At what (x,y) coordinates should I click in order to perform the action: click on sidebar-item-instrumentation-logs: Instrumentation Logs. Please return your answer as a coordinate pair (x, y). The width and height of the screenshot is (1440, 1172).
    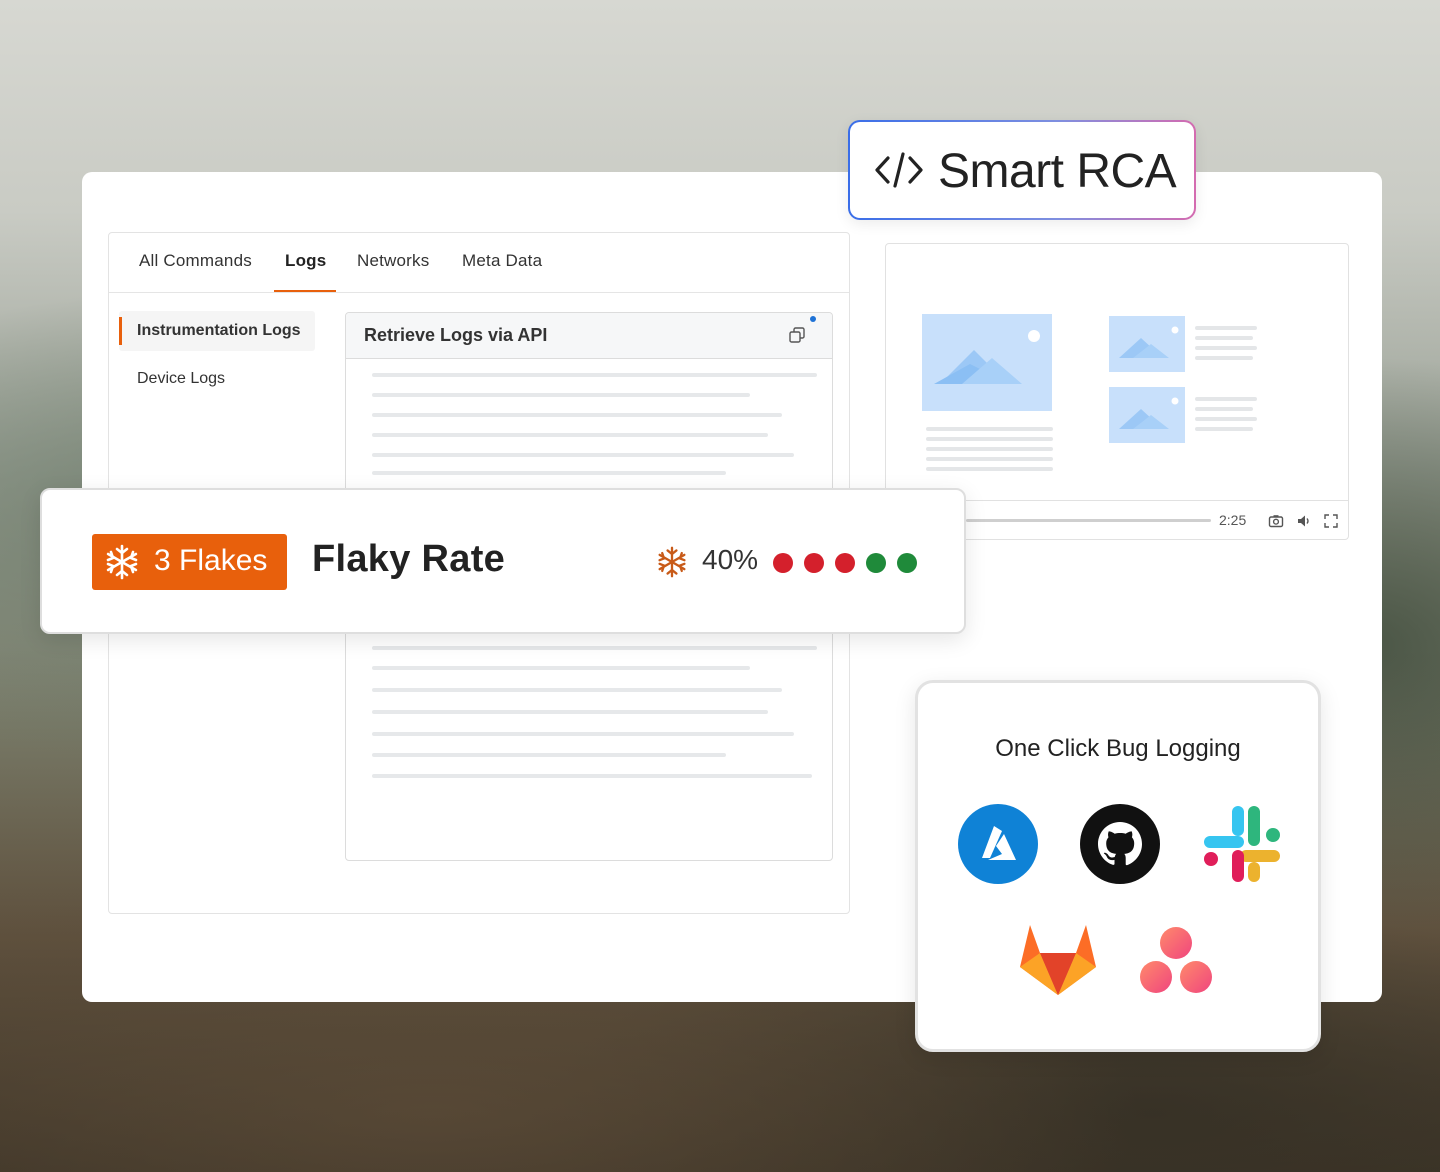
    Looking at the image, I should click on (219, 331).